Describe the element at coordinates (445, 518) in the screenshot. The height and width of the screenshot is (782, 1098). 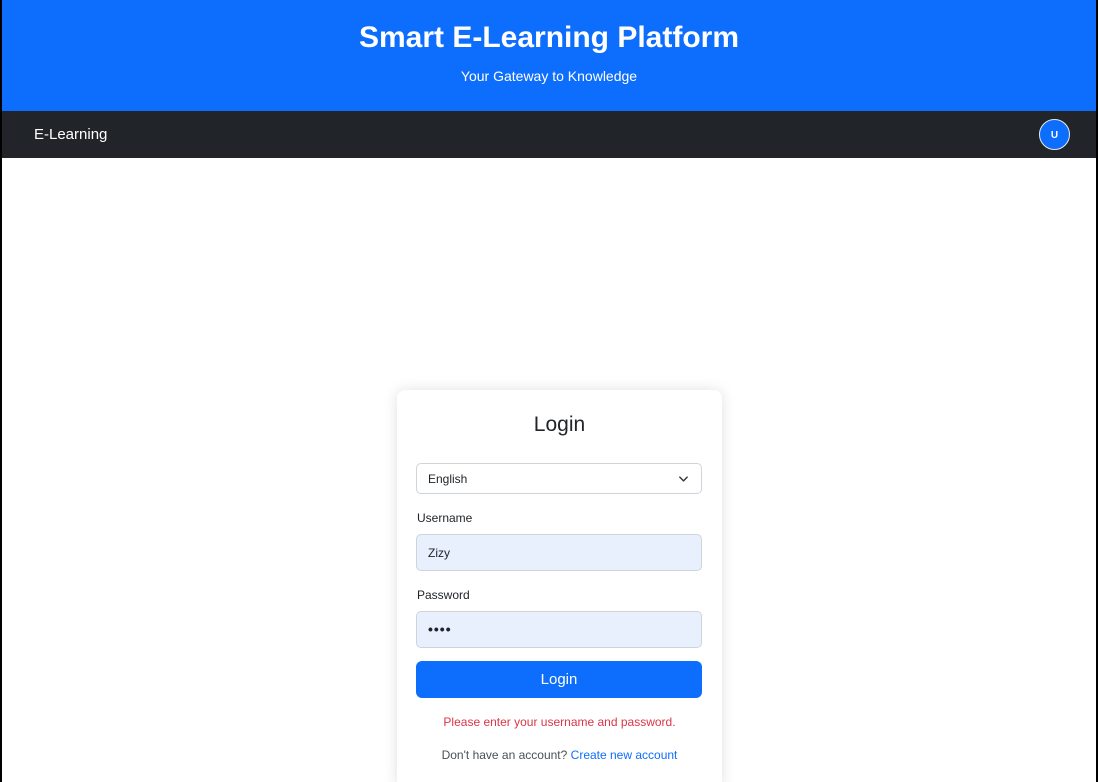
I see `username-label: Username` at that location.